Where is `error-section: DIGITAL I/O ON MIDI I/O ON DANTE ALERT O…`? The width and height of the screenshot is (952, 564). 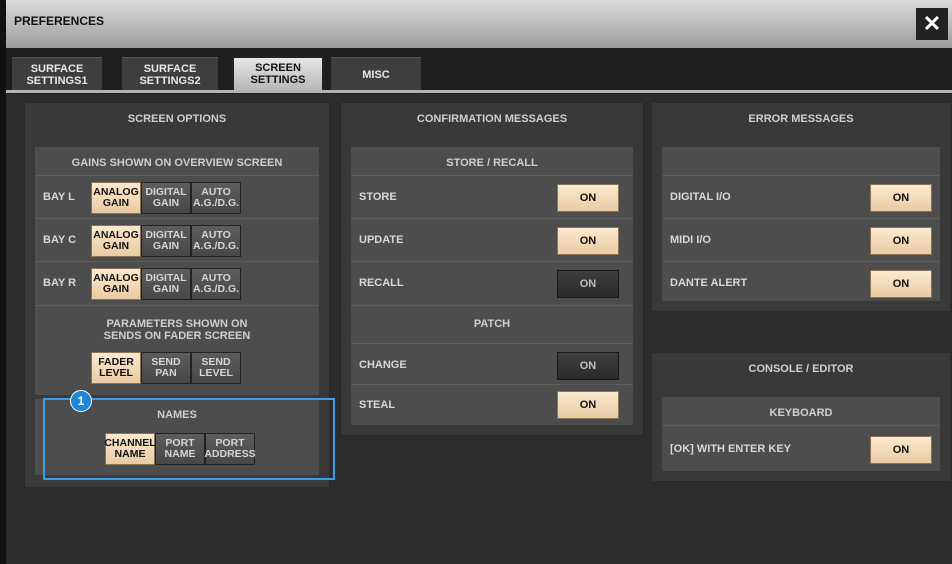 error-section: DIGITAL I/O ON MIDI I/O ON DANTE ALERT O… is located at coordinates (801, 224).